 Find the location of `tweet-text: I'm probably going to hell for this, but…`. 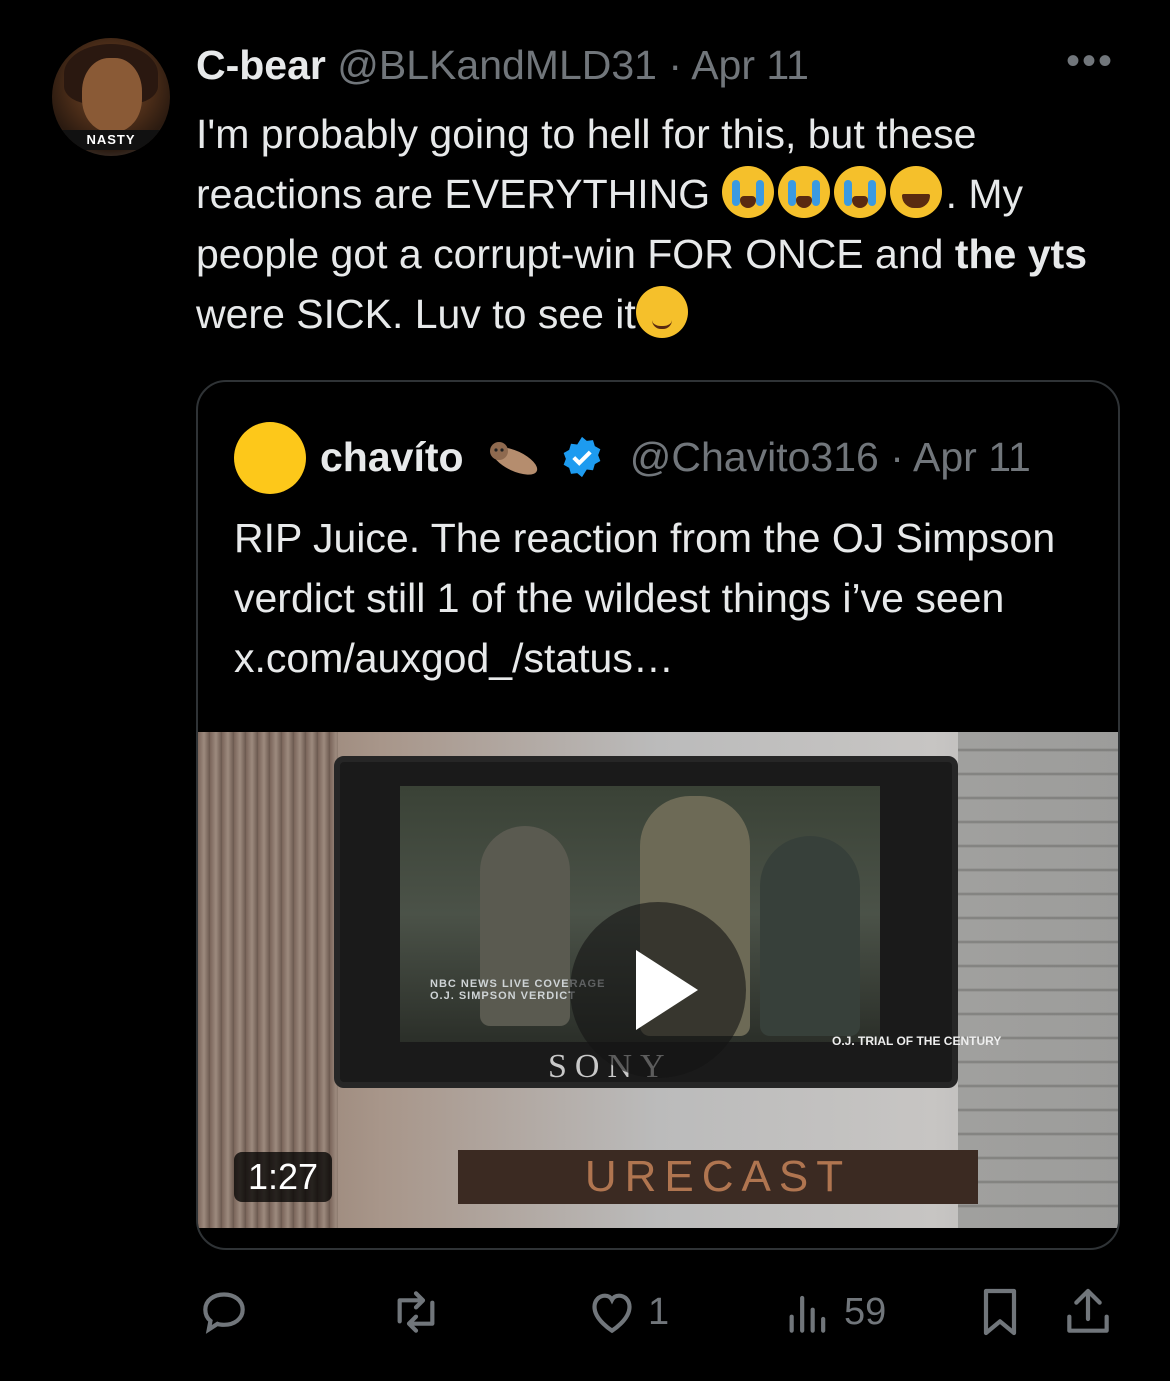

tweet-text: I'm probably going to hell for this, but… is located at coordinates (666, 224).